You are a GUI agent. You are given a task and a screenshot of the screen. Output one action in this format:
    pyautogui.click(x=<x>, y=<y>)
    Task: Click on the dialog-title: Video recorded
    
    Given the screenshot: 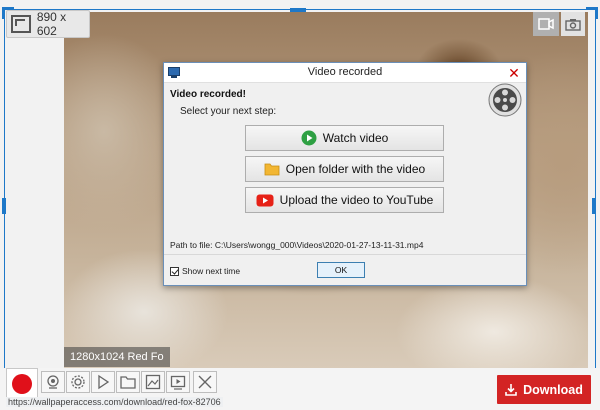 What is the action you would take?
    pyautogui.click(x=345, y=72)
    